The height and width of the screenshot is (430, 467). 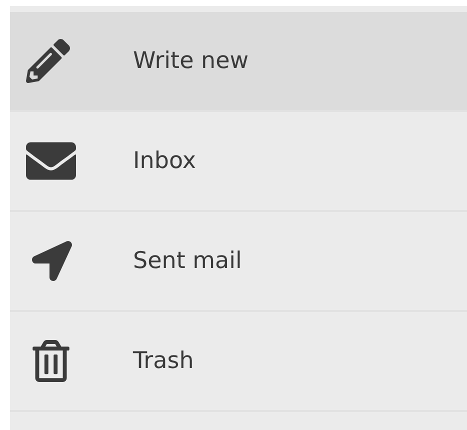 What do you see at coordinates (191, 61) in the screenshot?
I see `menu-item-label: Write new` at bounding box center [191, 61].